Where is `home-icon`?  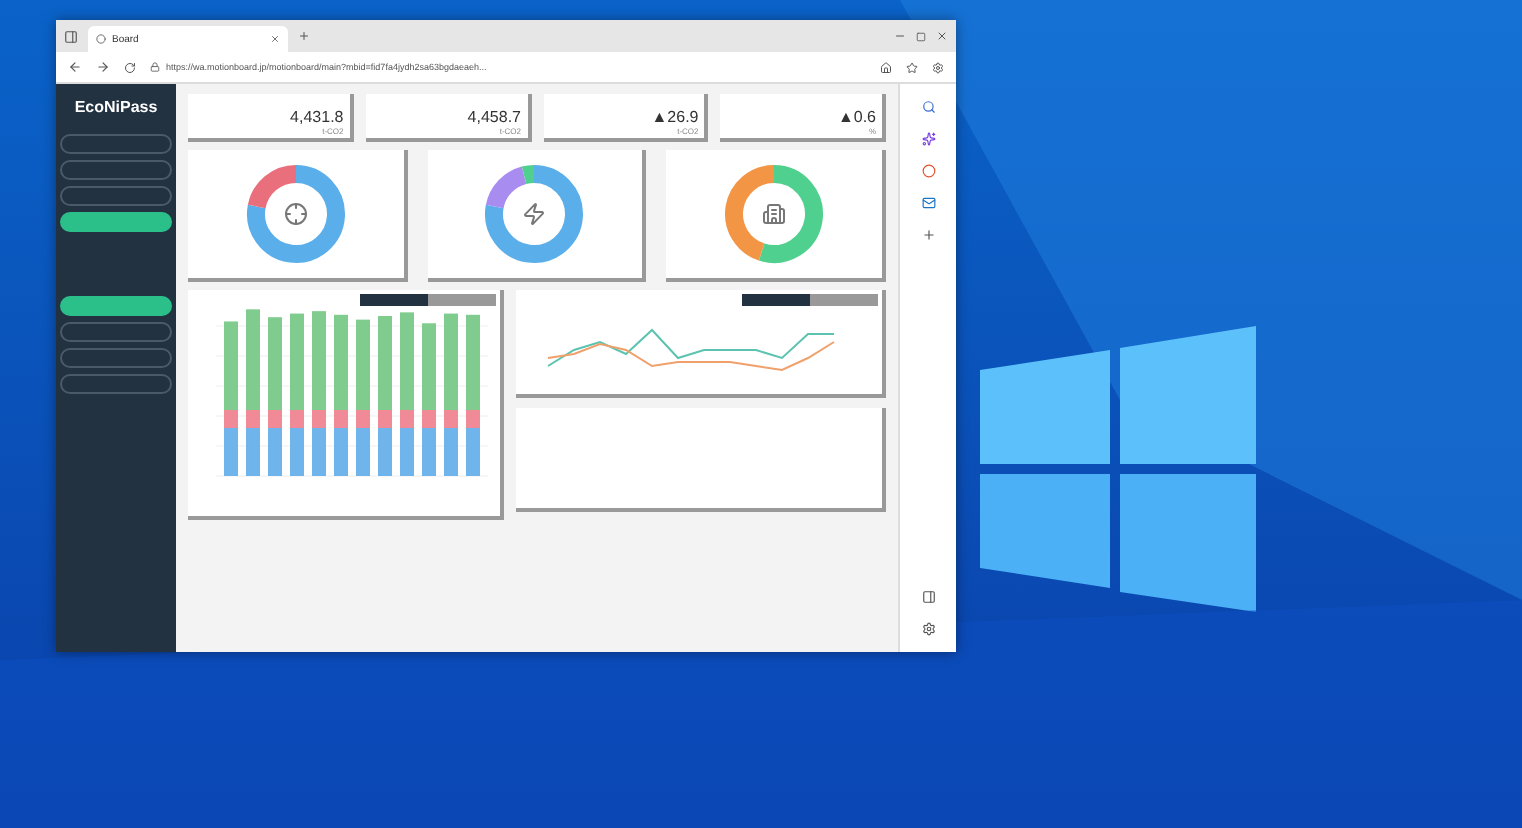 home-icon is located at coordinates (886, 67).